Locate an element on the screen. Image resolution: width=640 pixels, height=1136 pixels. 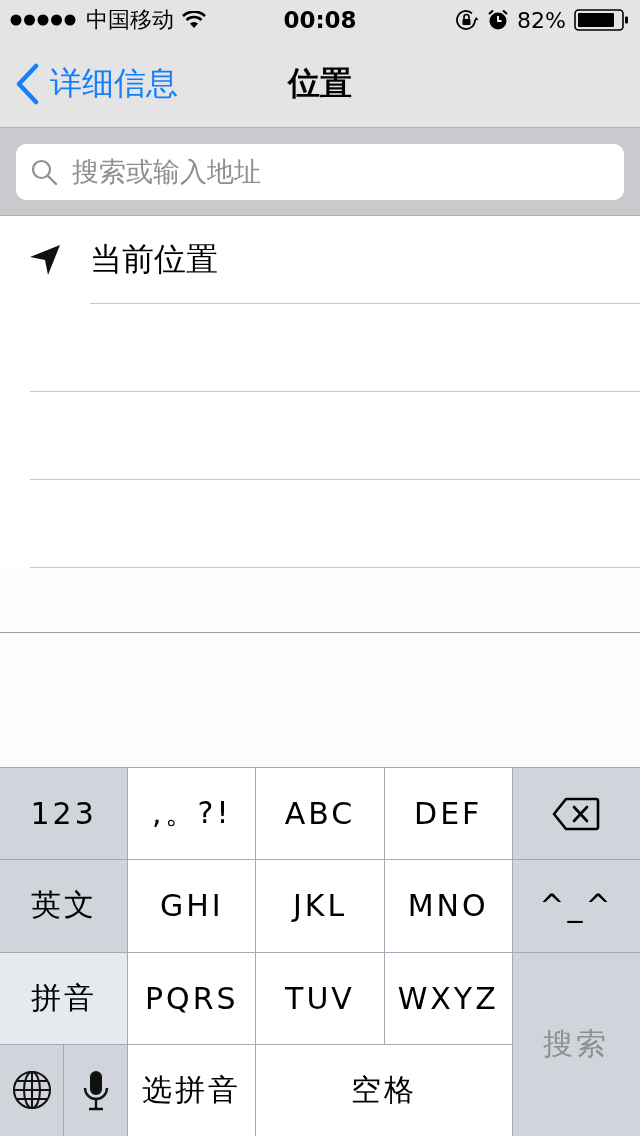
battery-percent: 82% is located at coordinates (541, 20).